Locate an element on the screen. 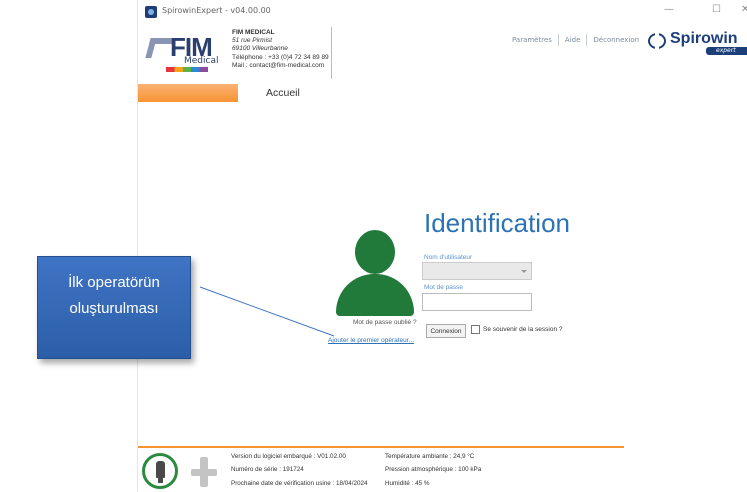  company-street: 51 rue Pirmist is located at coordinates (252, 41).